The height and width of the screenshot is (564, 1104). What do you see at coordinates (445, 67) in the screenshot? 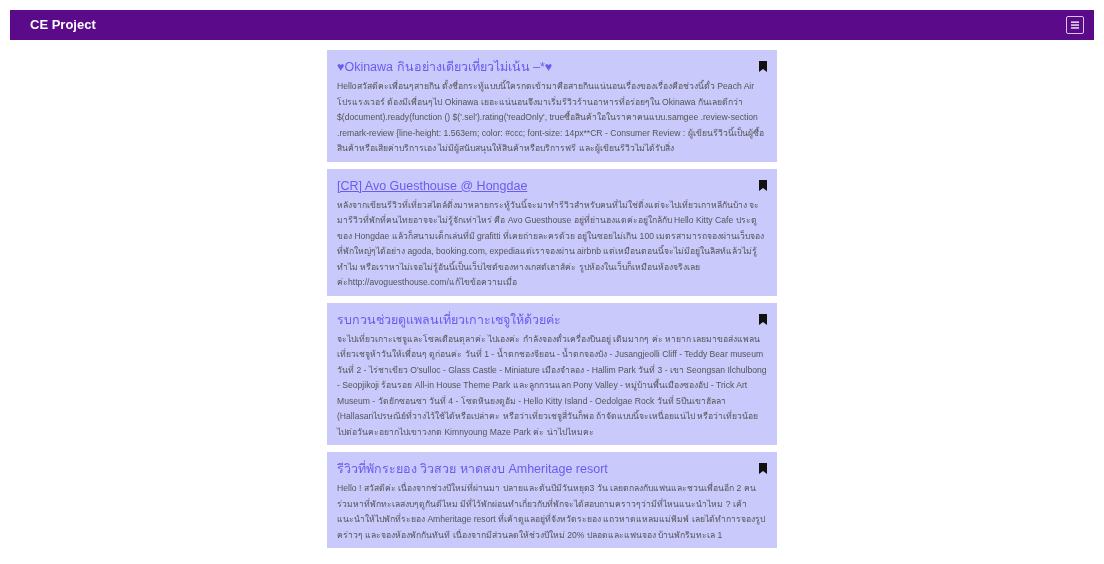
I see `post-title: ♥Okinawa กินอย่างเดียวเที่ยวไม่เน้น –*♥` at bounding box center [445, 67].